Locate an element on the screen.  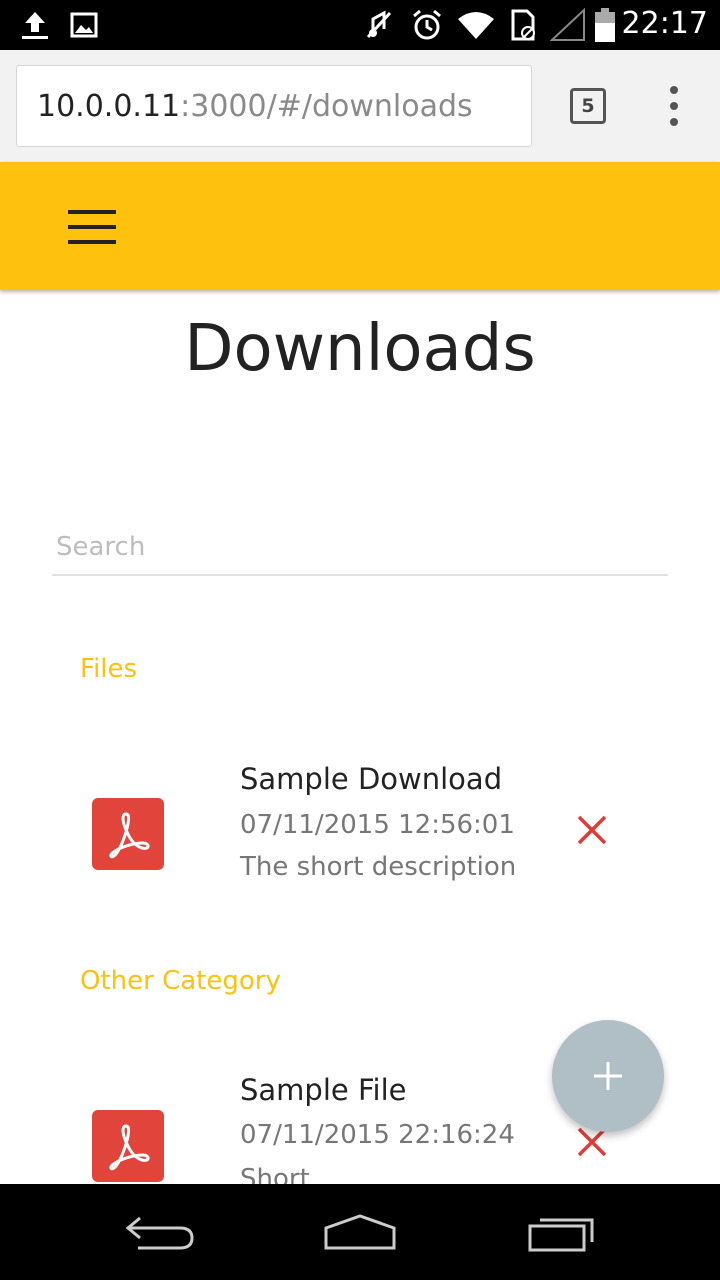
system-nav-bar is located at coordinates (360, 1232).